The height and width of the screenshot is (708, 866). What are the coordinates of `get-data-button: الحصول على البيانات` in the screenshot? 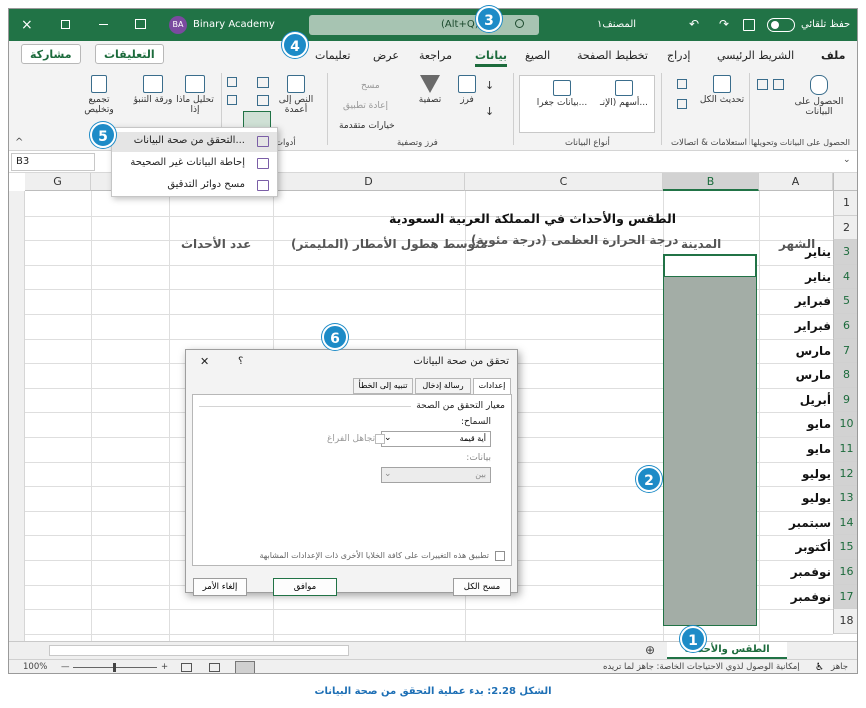 It's located at (819, 96).